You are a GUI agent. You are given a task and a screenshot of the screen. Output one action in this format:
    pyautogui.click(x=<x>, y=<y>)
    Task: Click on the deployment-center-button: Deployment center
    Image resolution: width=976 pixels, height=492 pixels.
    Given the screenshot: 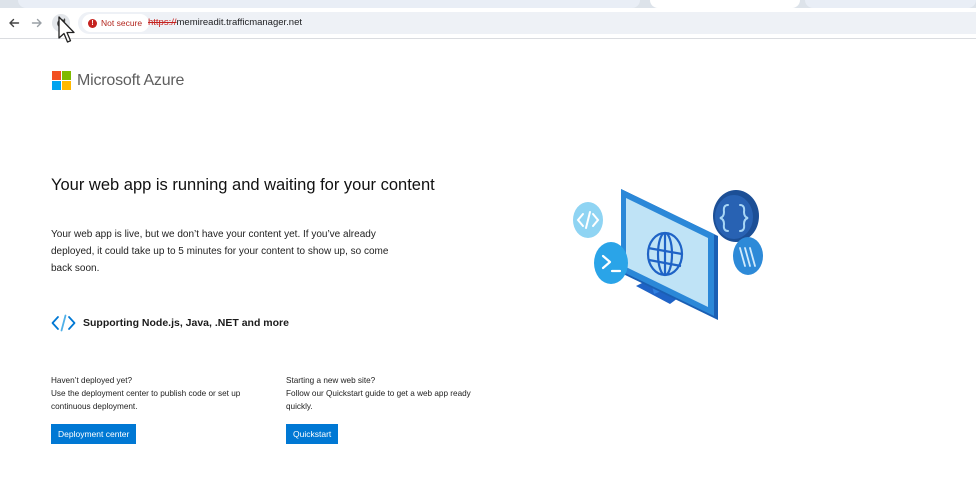 What is the action you would take?
    pyautogui.click(x=94, y=434)
    